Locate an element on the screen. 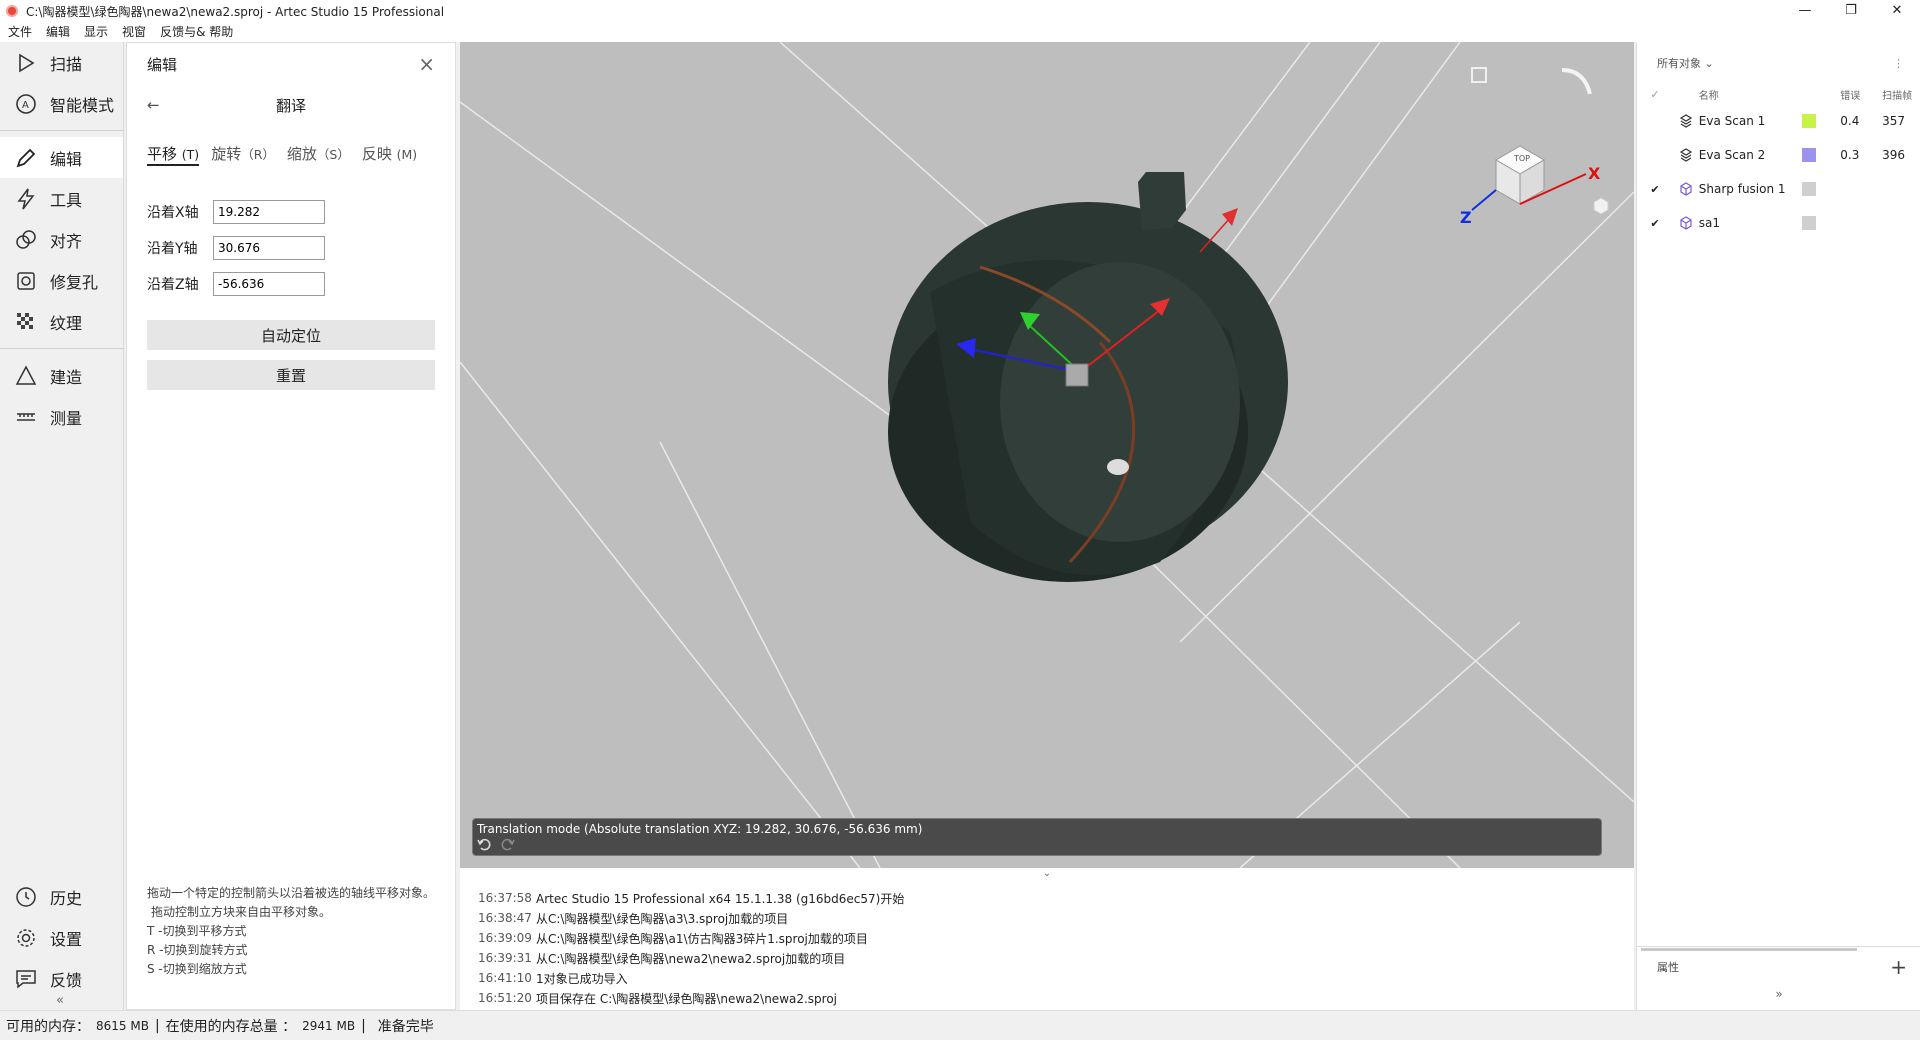 The image size is (1920, 1040). tab-translate-key: (T) is located at coordinates (190, 154).